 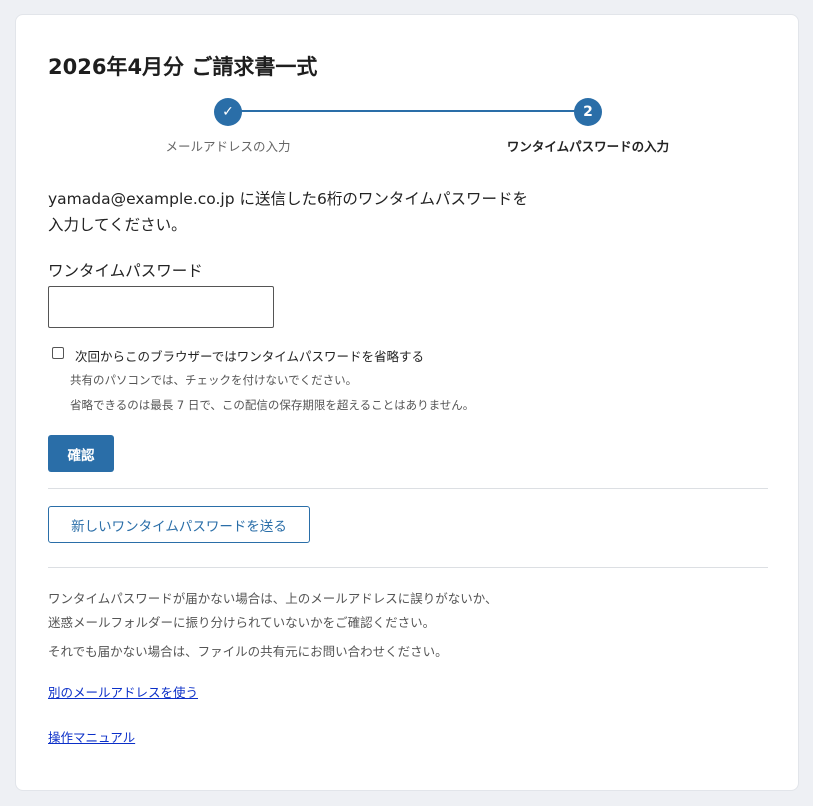 I want to click on skip-otp-checkbox, so click(x=58, y=353).